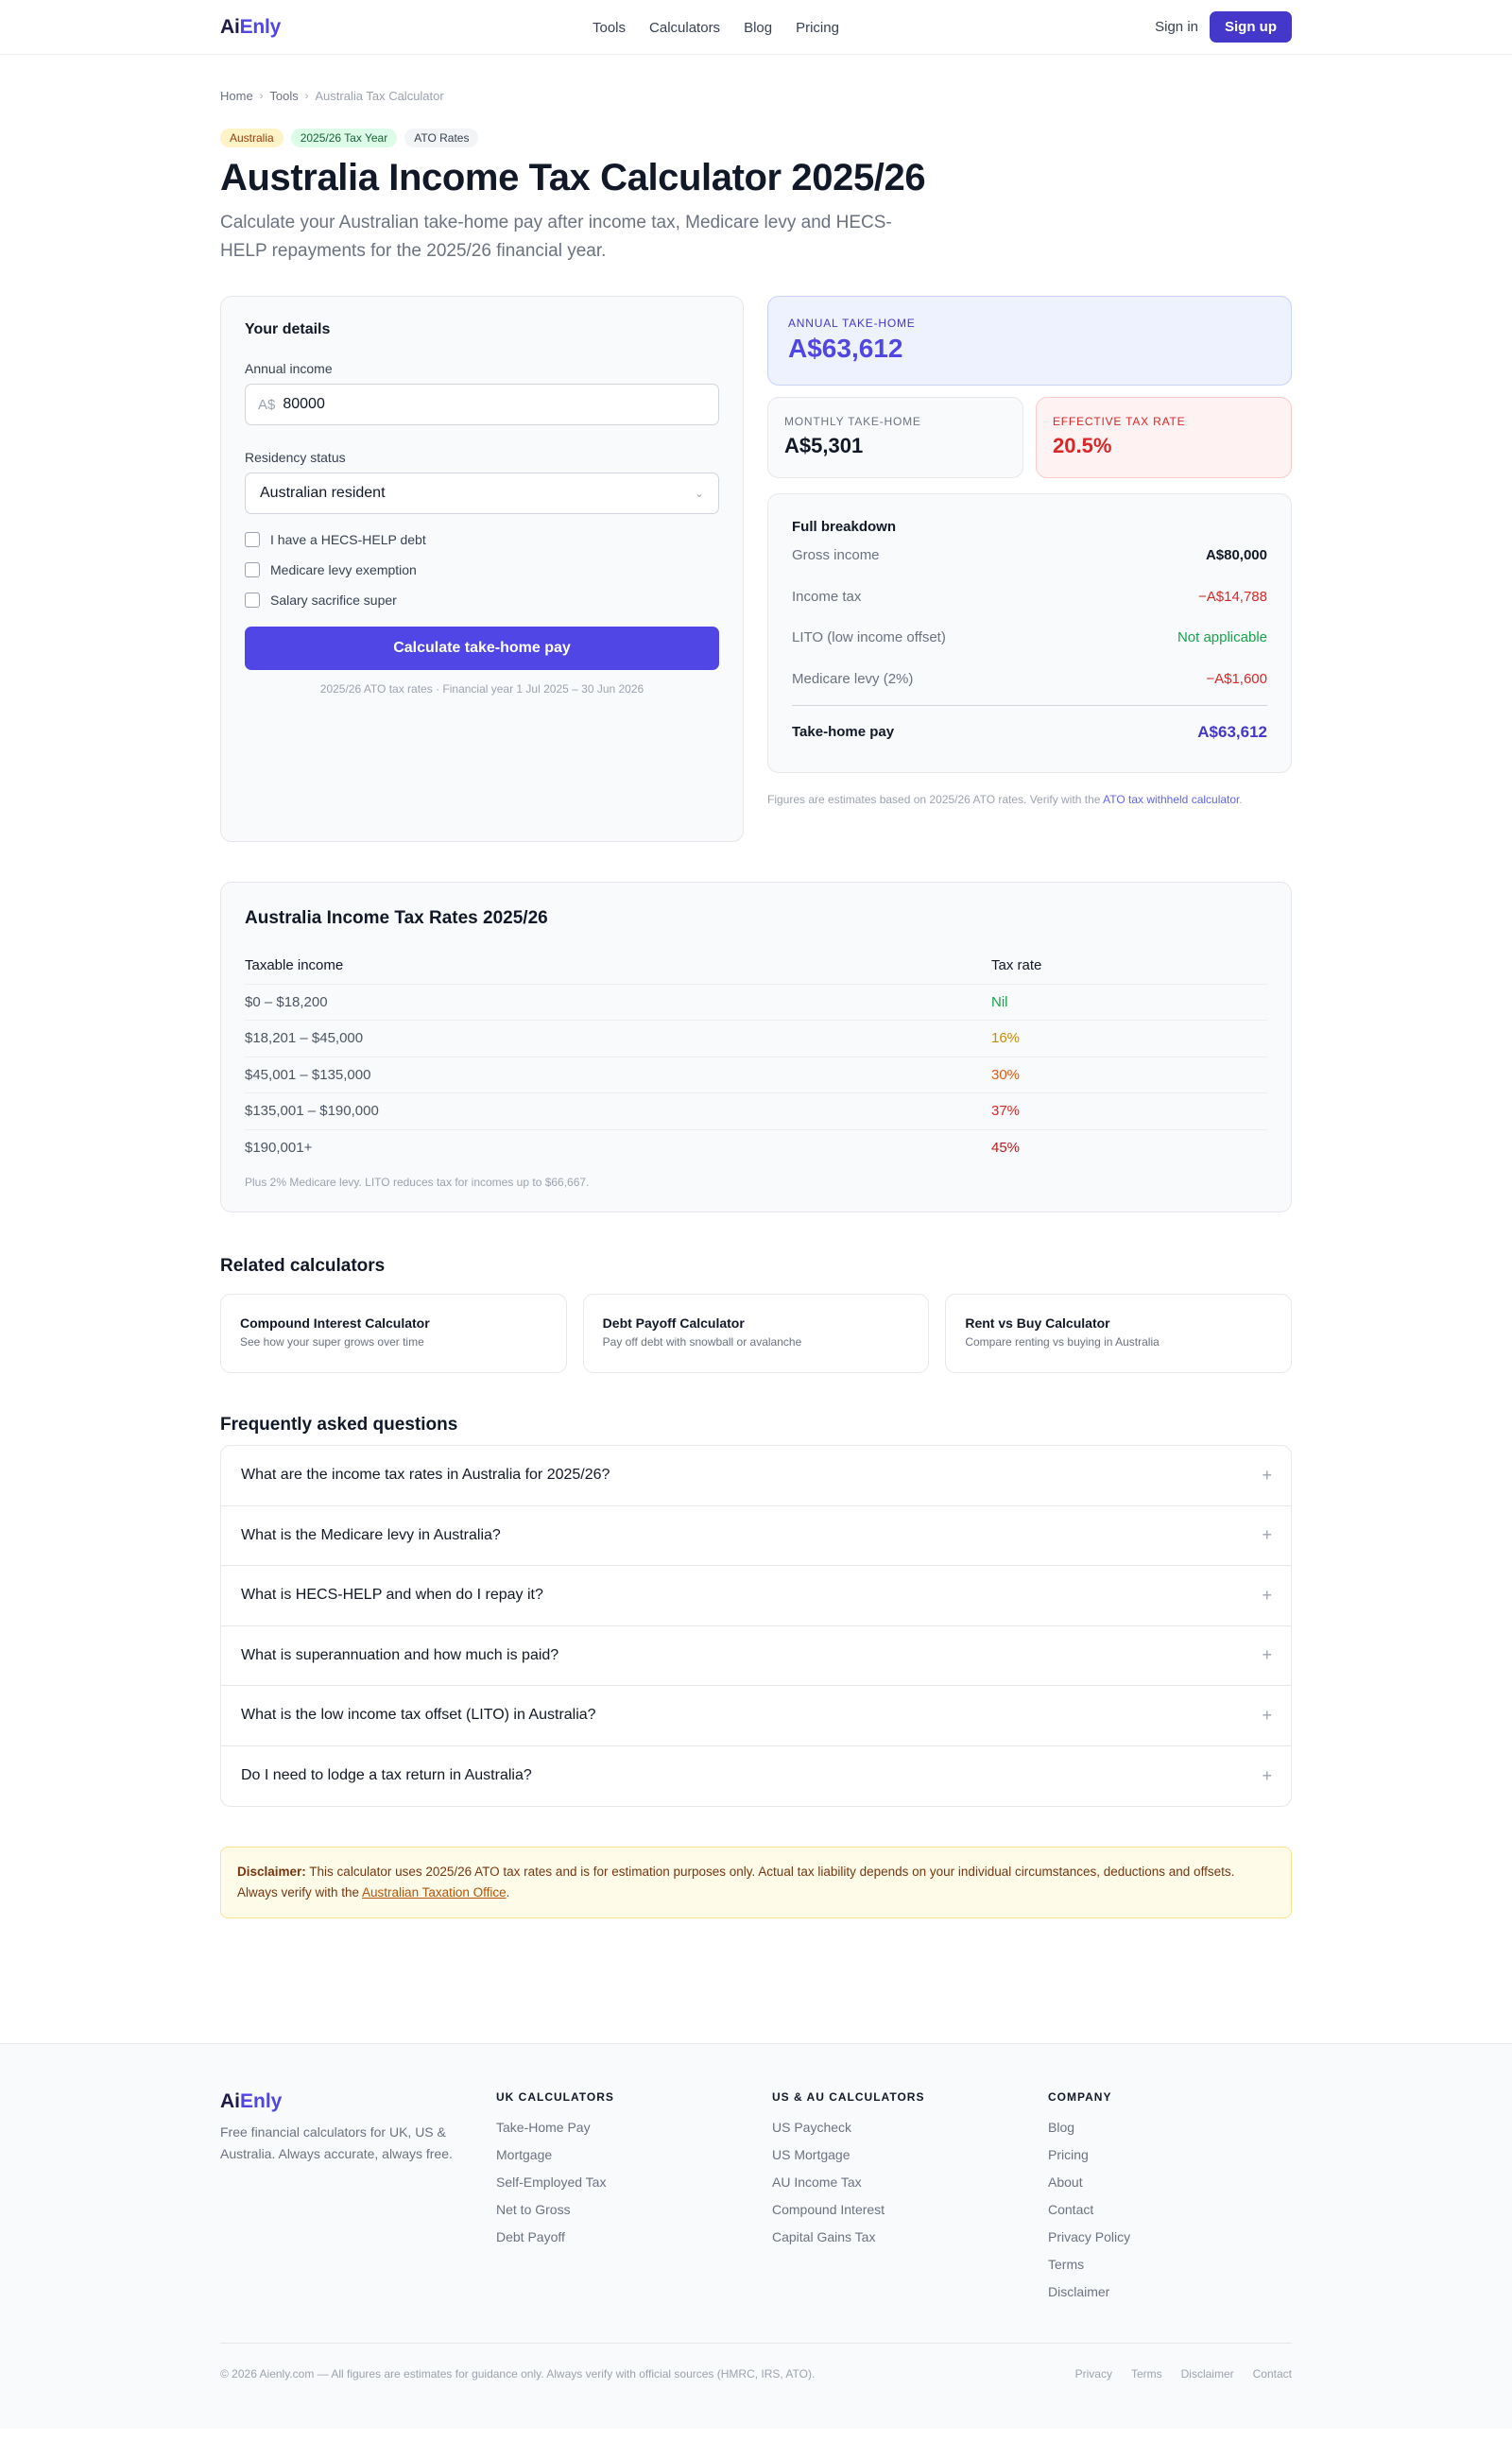 The image size is (1512, 2441). What do you see at coordinates (286, 1002) in the screenshot?
I see `bracket-income: $0 – $18,200` at bounding box center [286, 1002].